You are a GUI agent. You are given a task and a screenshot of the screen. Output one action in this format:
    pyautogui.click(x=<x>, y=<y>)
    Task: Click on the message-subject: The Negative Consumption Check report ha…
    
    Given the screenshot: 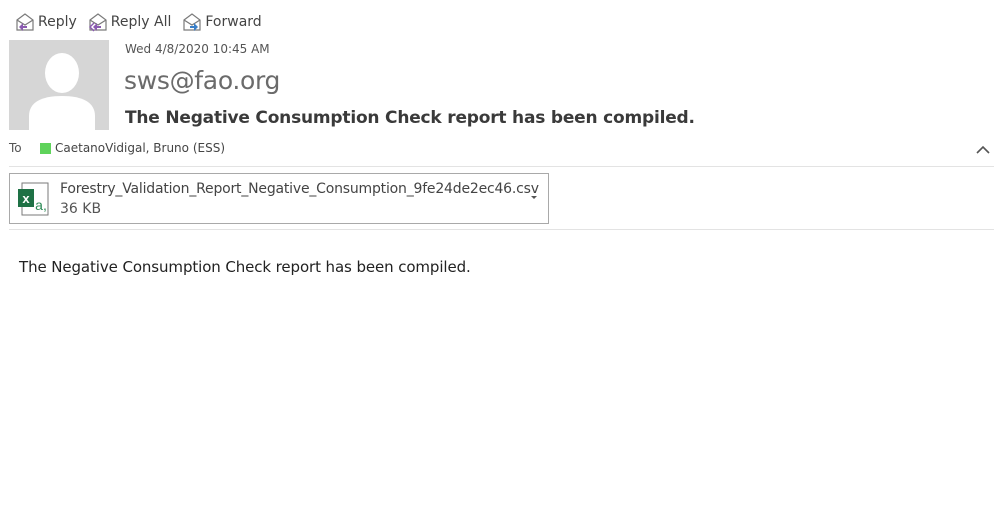 What is the action you would take?
    pyautogui.click(x=410, y=118)
    